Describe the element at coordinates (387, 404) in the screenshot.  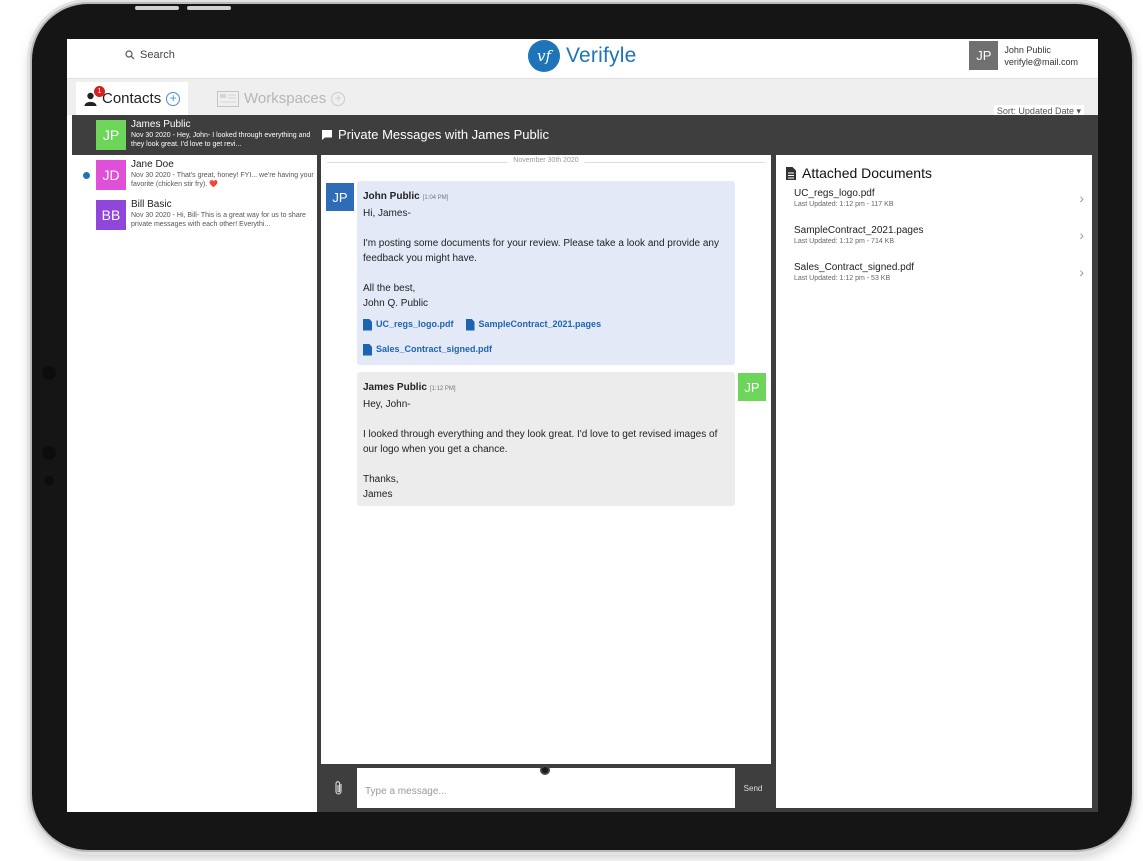
I see `message-line: Hey, John-` at that location.